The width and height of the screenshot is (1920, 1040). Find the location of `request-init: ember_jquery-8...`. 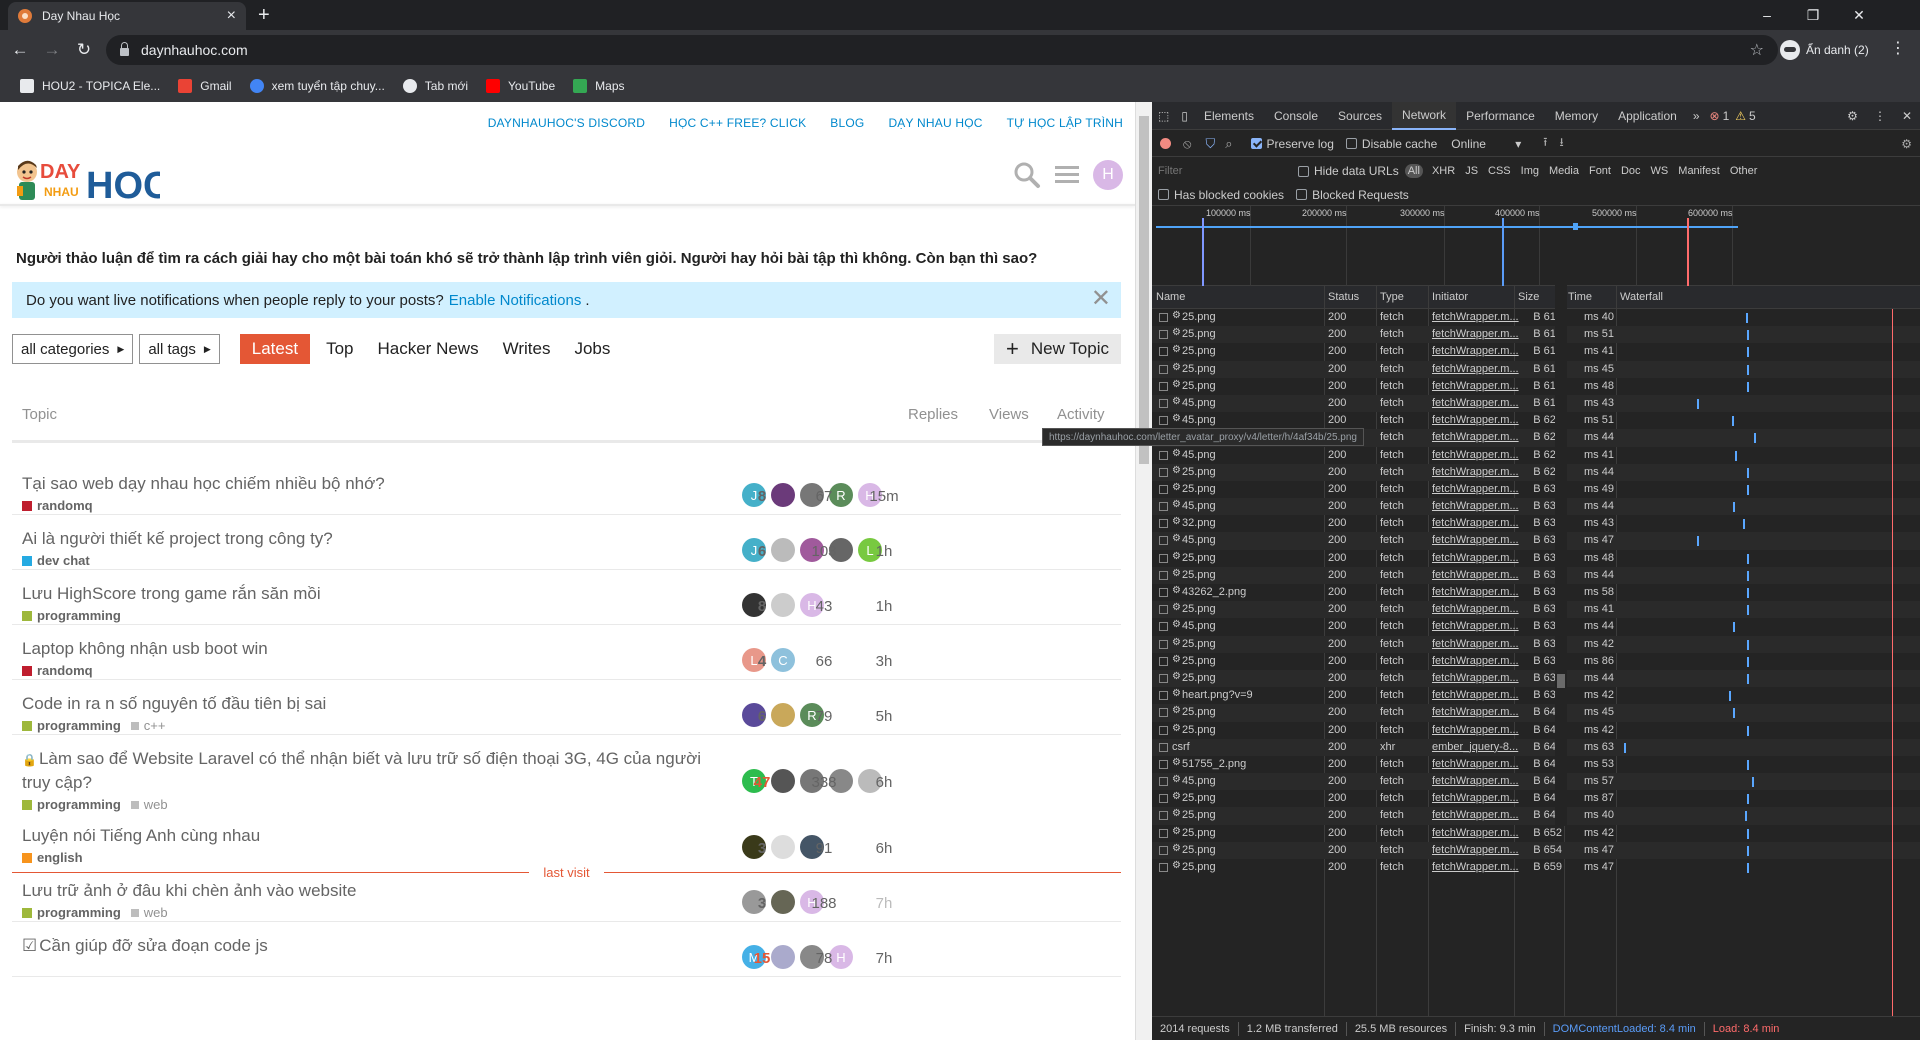

request-init: ember_jquery-8... is located at coordinates (1475, 747).